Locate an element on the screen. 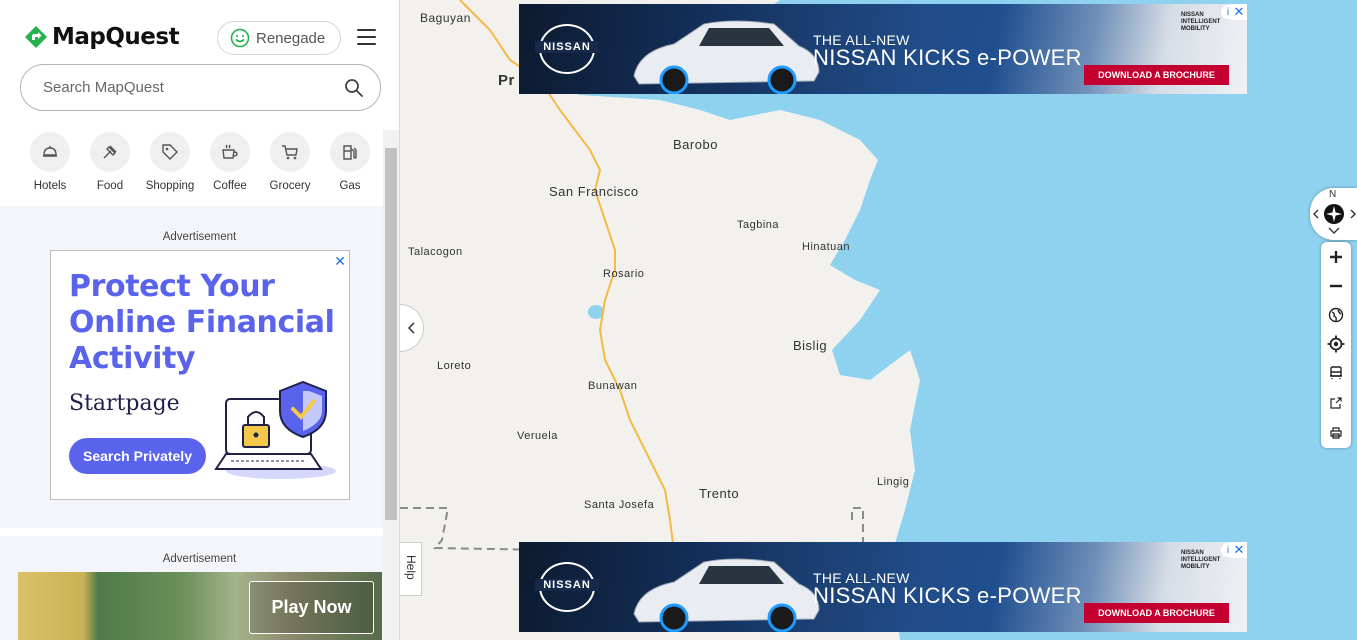  share-icon is located at coordinates (1336, 402).